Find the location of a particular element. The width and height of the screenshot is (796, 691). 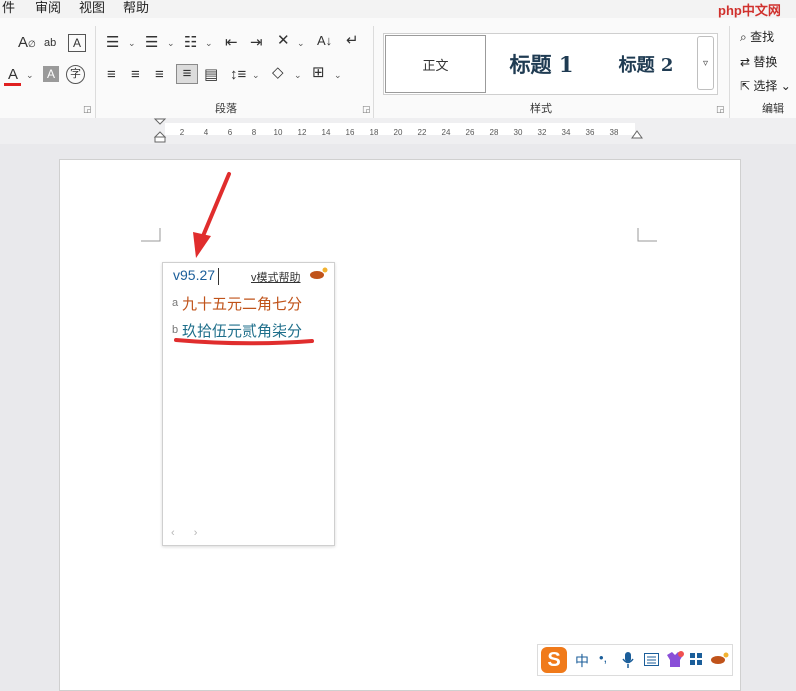

keyboard-icon is located at coordinates (651, 659).